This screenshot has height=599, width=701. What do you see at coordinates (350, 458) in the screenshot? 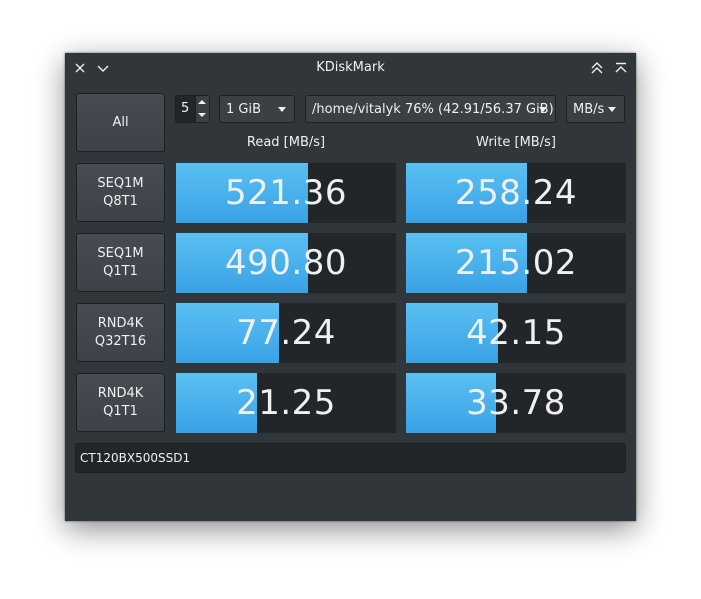
I see `device-info-field: CT120BX500SSD1` at bounding box center [350, 458].